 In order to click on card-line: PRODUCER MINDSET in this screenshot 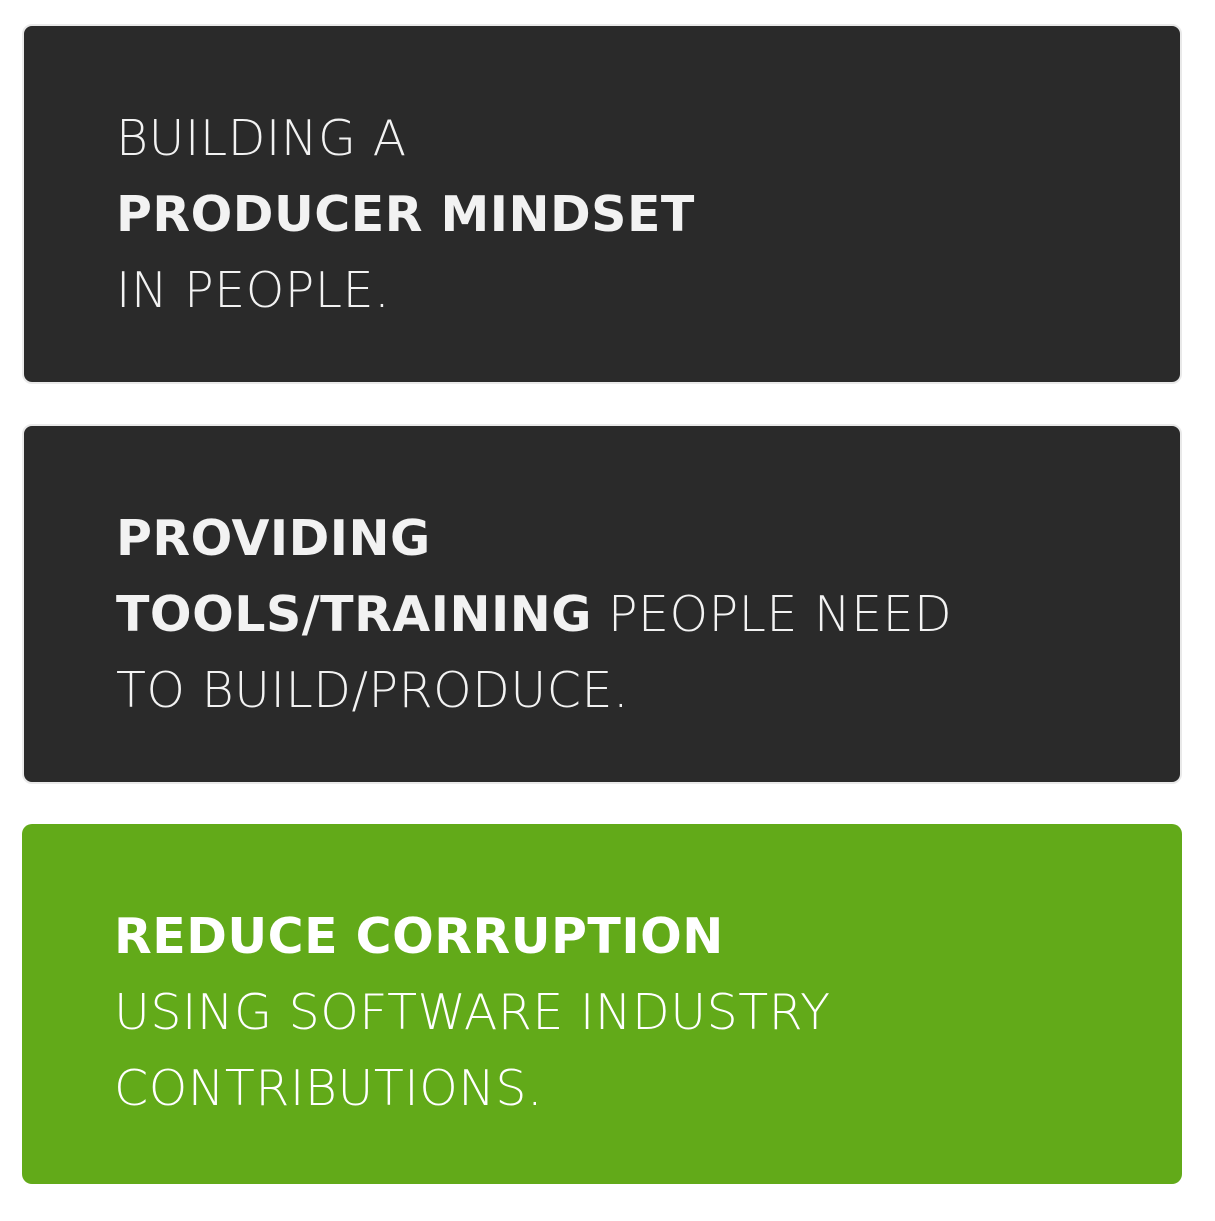, I will do `click(648, 215)`.